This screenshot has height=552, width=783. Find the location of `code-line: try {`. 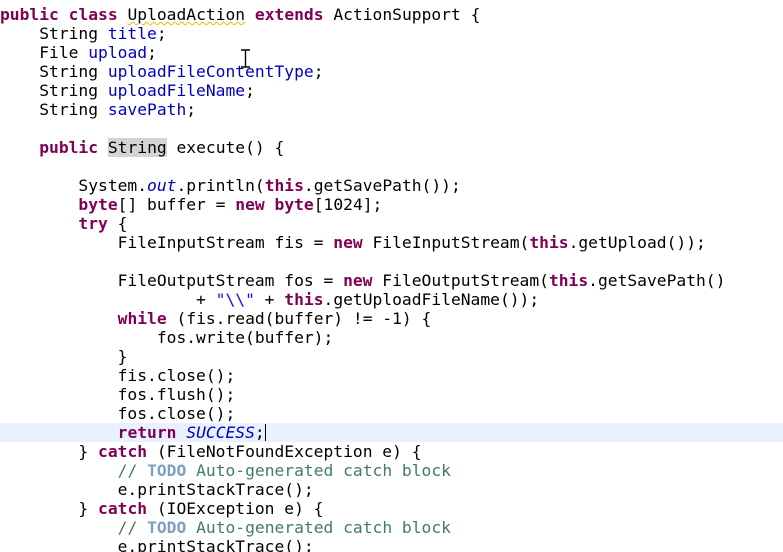

code-line: try { is located at coordinates (391, 223).